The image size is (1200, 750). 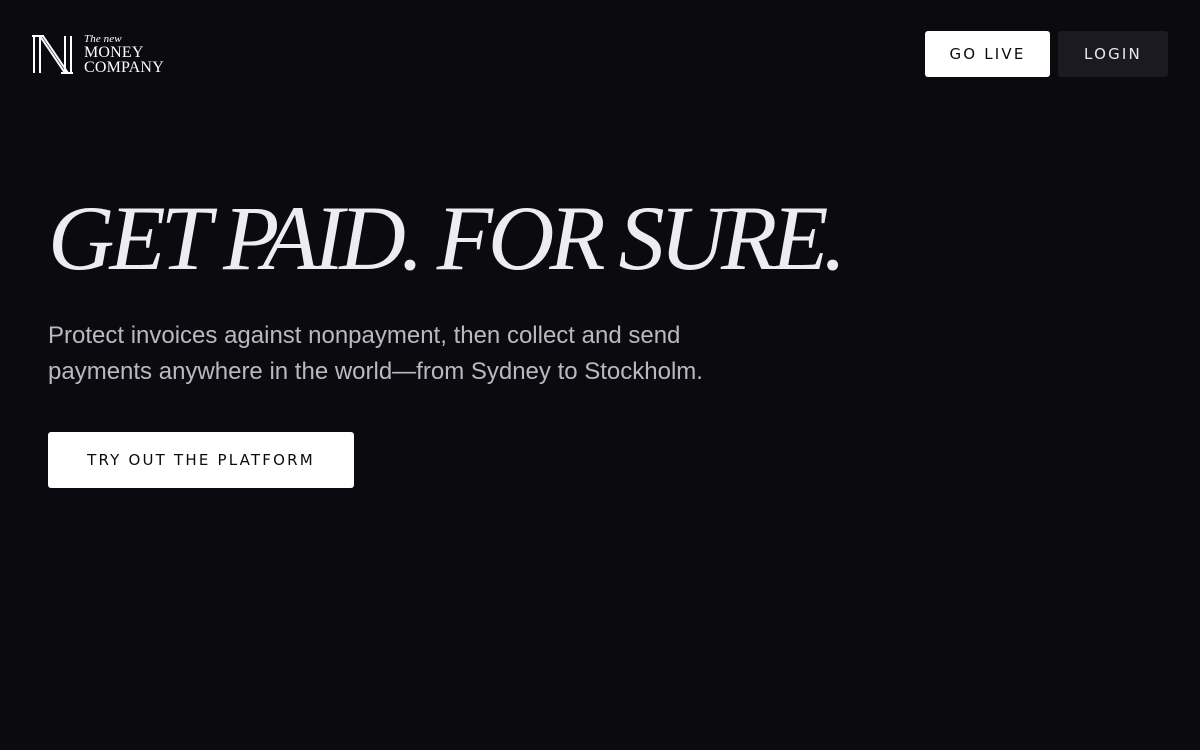 I want to click on go-live-button: GO LIVE, so click(x=987, y=54).